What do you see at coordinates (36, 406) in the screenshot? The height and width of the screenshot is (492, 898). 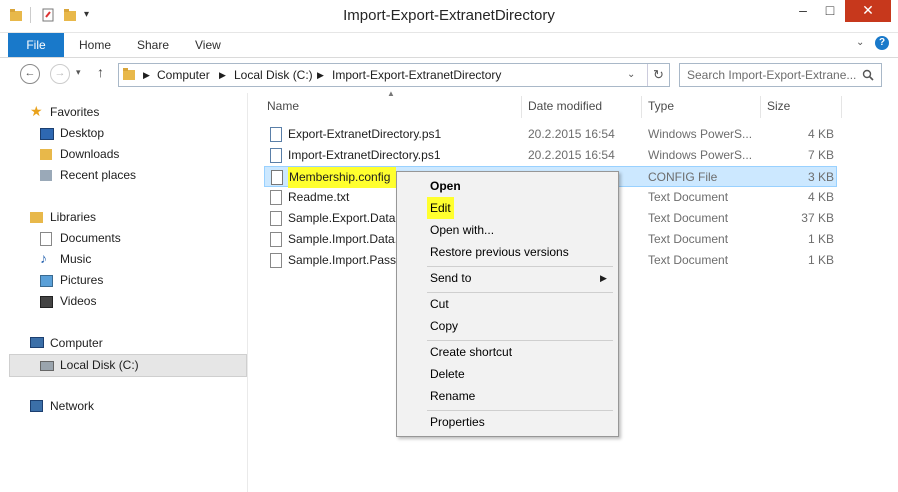 I see `network-icon` at bounding box center [36, 406].